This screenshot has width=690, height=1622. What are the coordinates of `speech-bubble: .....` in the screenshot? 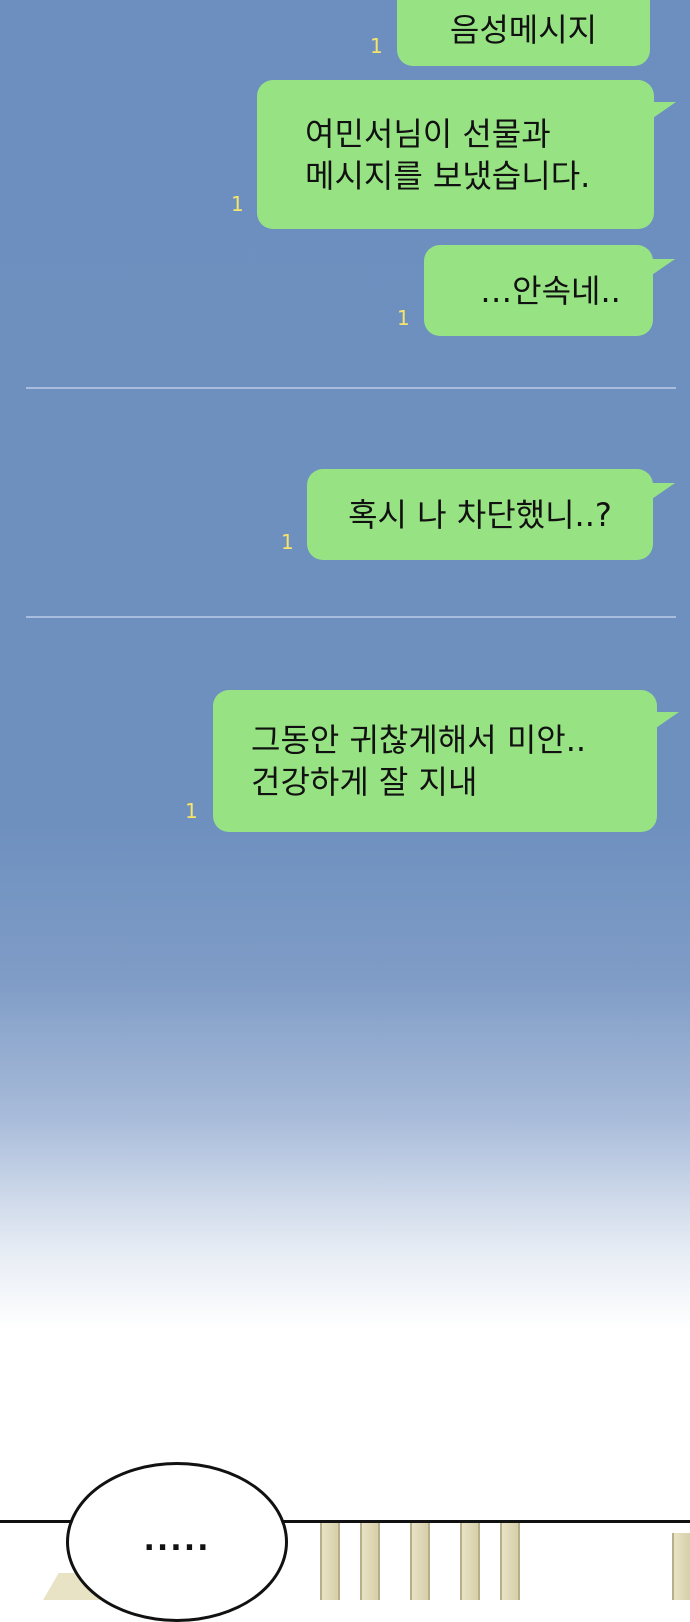 It's located at (177, 1542).